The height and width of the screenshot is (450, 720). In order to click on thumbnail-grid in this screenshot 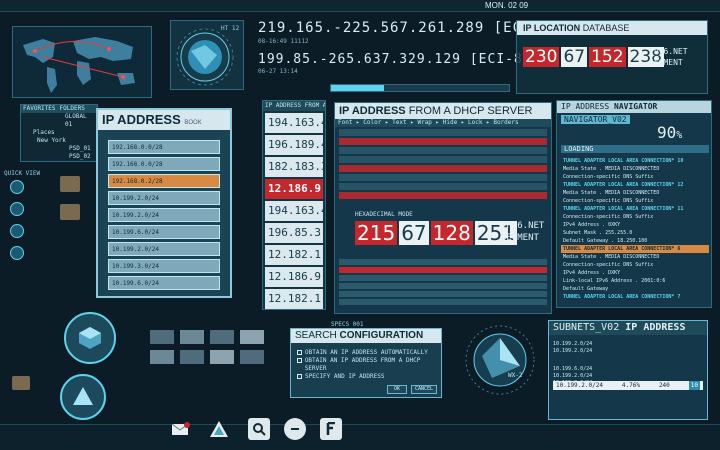, I will do `click(215, 360)`.